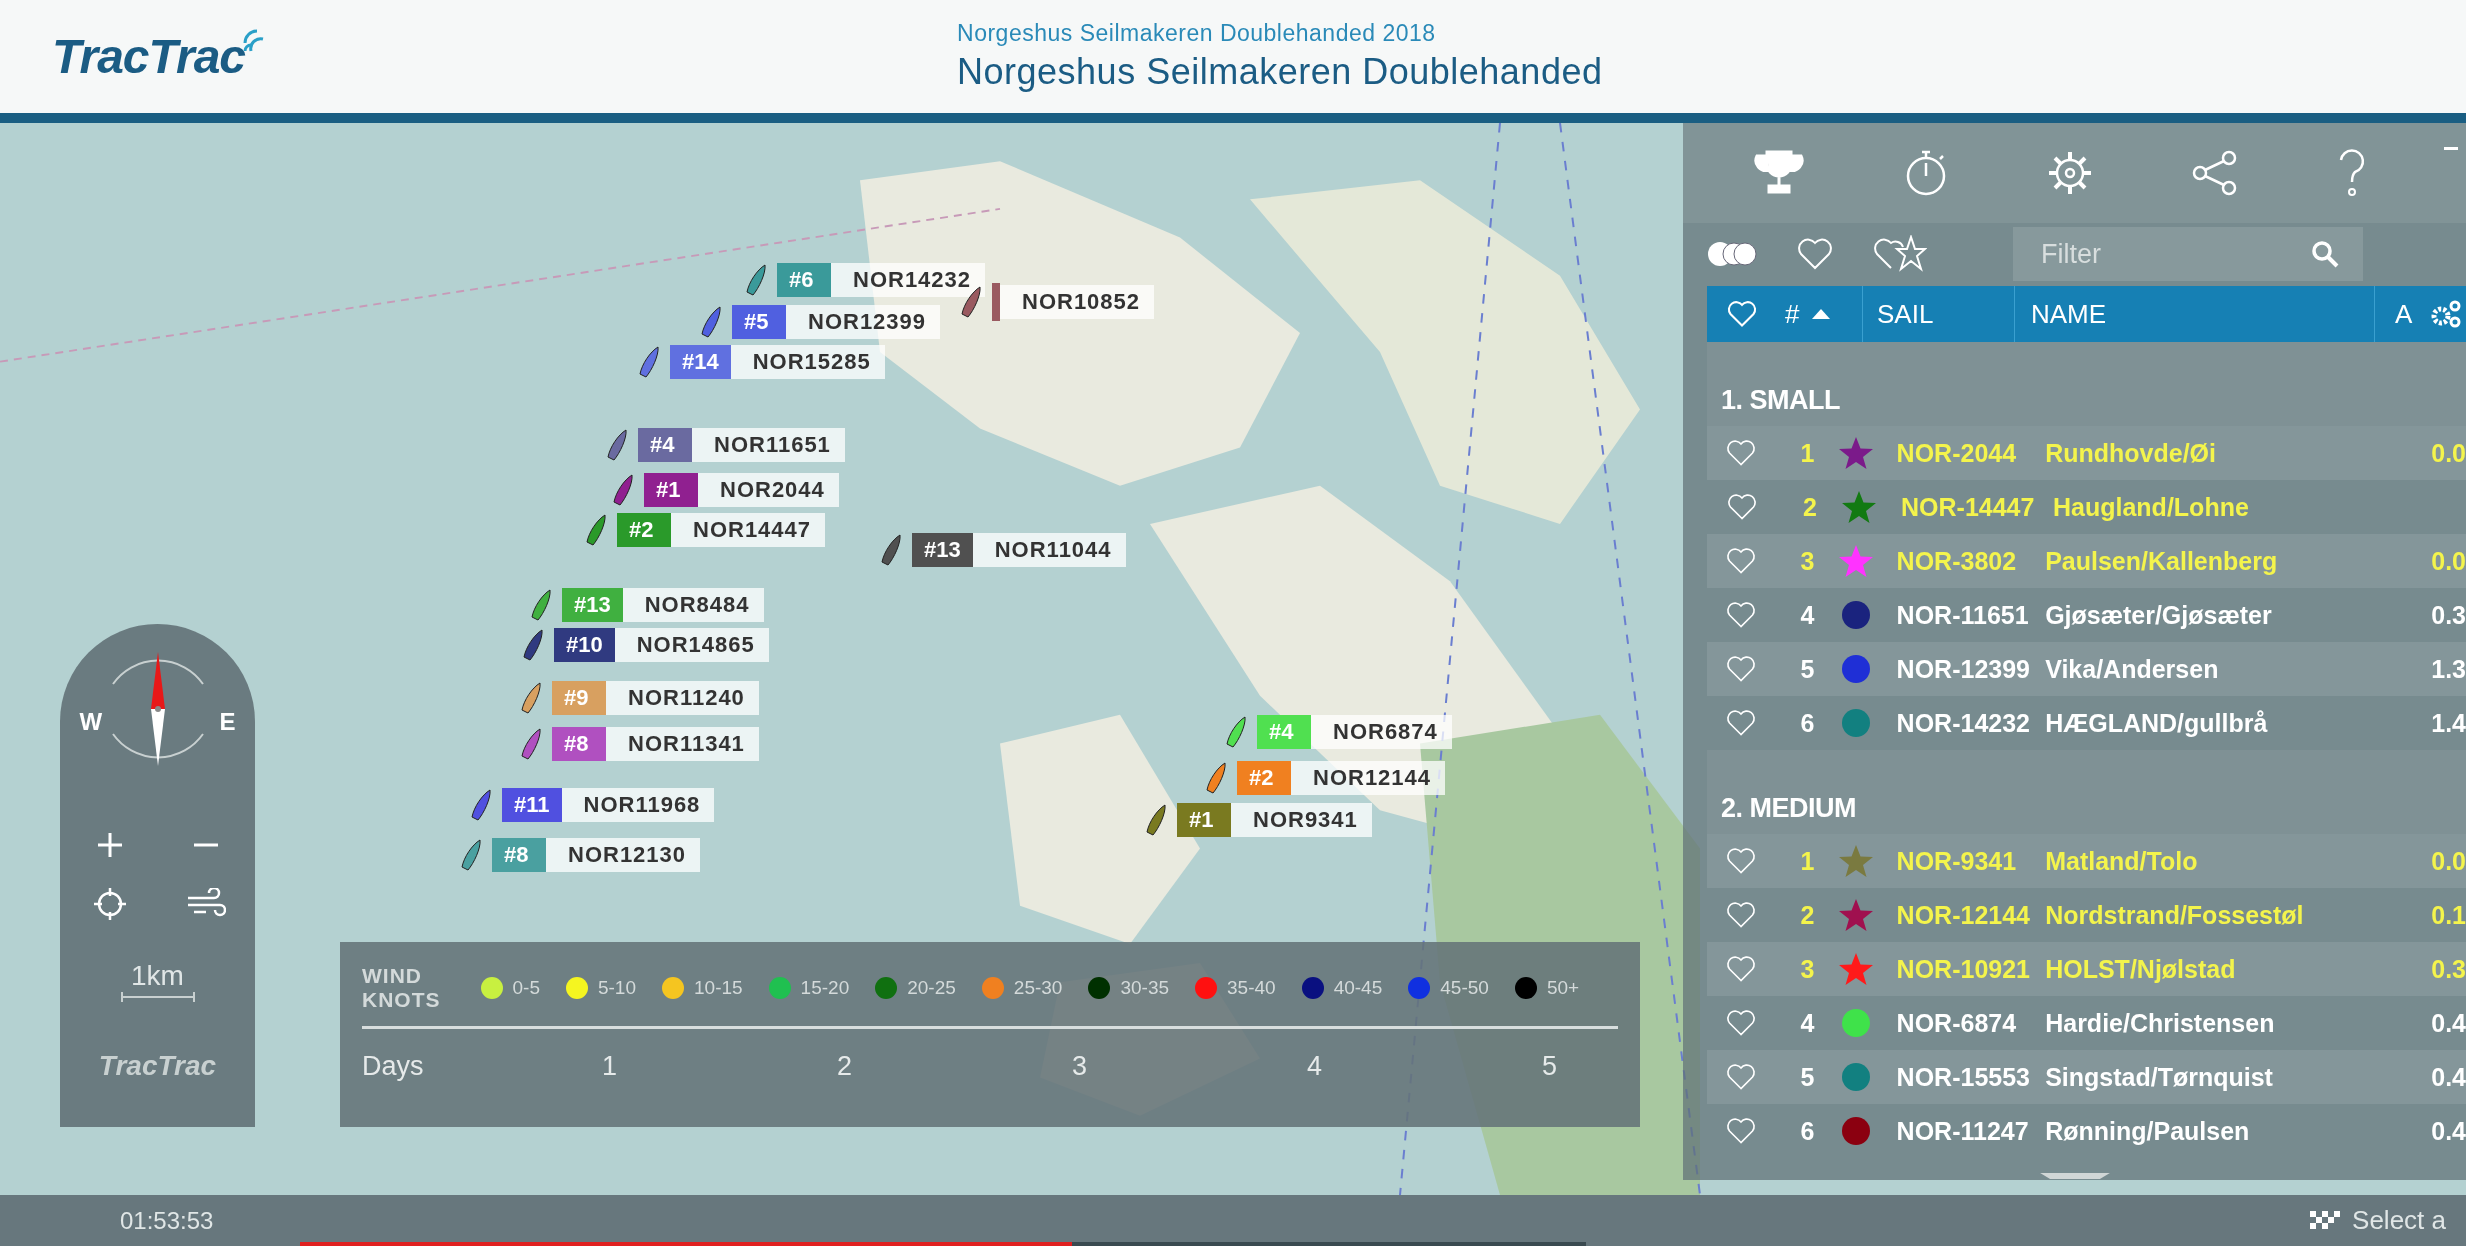 The height and width of the screenshot is (1246, 2466). Describe the element at coordinates (2086, 1131) in the screenshot. I see `leaderboard-row: 6 NOR-11247 Rønning/Paulsen 0.4` at that location.